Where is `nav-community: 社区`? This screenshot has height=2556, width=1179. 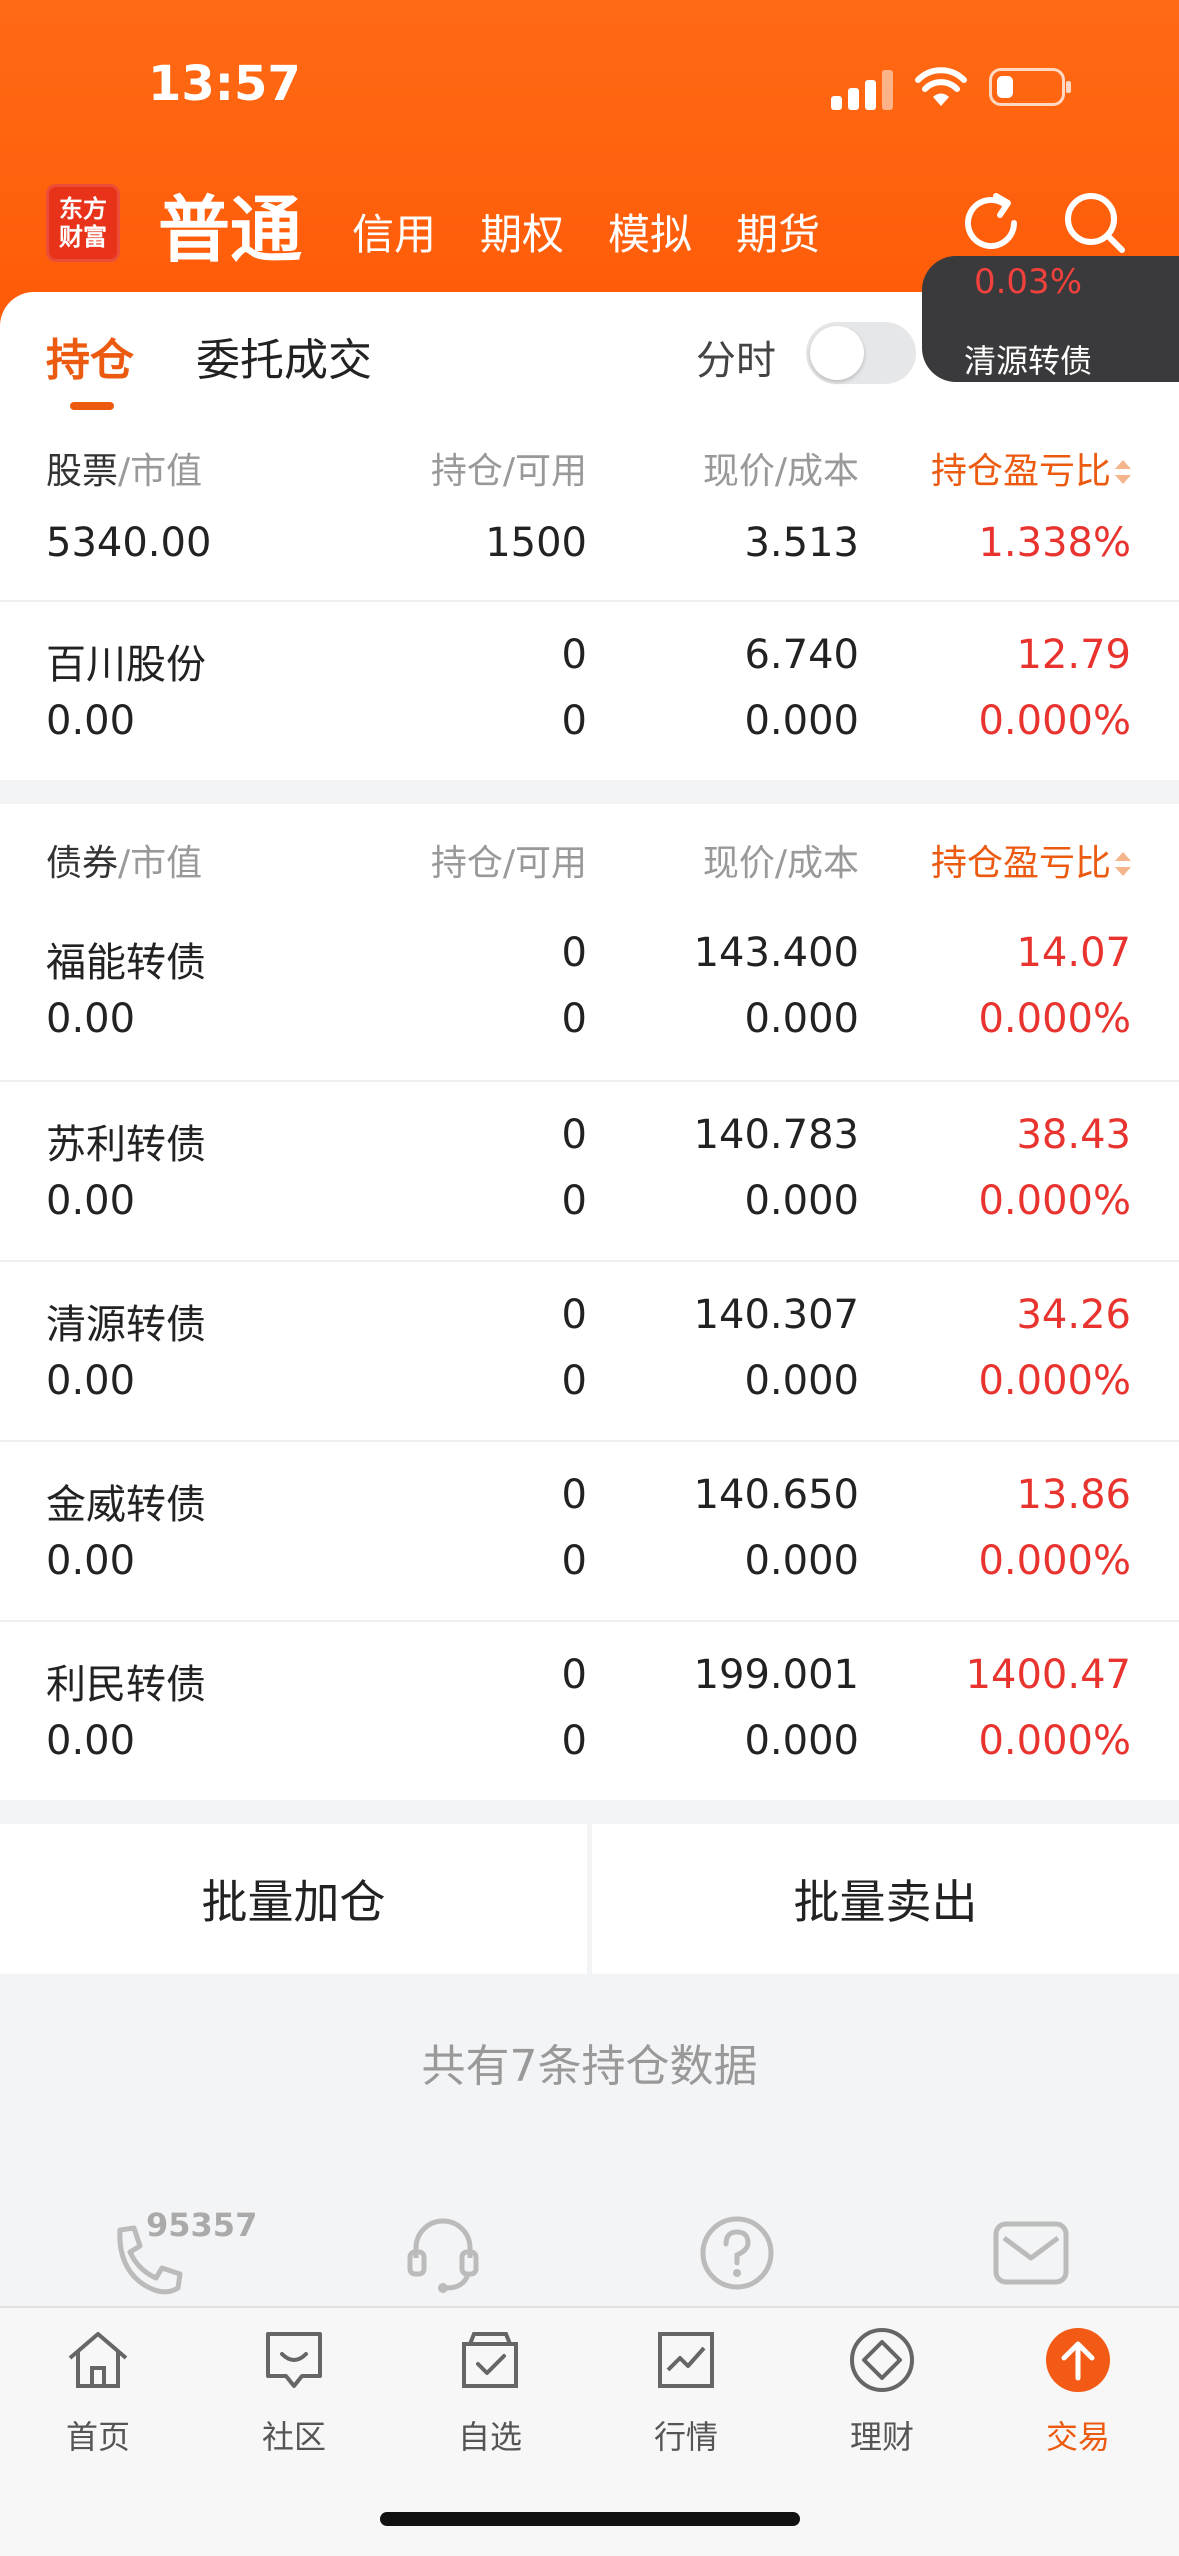 nav-community: 社区 is located at coordinates (294, 2404).